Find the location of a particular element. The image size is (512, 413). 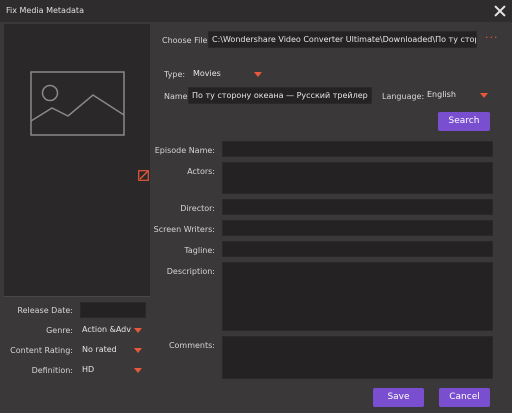

tagline-input is located at coordinates (357, 249).